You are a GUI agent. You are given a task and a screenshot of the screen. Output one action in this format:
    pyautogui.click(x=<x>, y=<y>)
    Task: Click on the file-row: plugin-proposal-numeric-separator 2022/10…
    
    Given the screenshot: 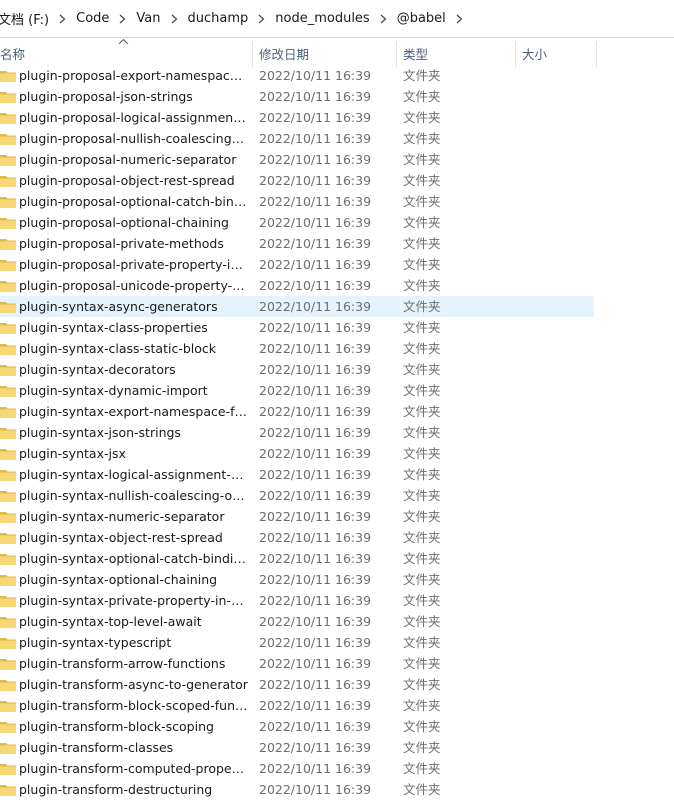 What is the action you would take?
    pyautogui.click(x=297, y=159)
    